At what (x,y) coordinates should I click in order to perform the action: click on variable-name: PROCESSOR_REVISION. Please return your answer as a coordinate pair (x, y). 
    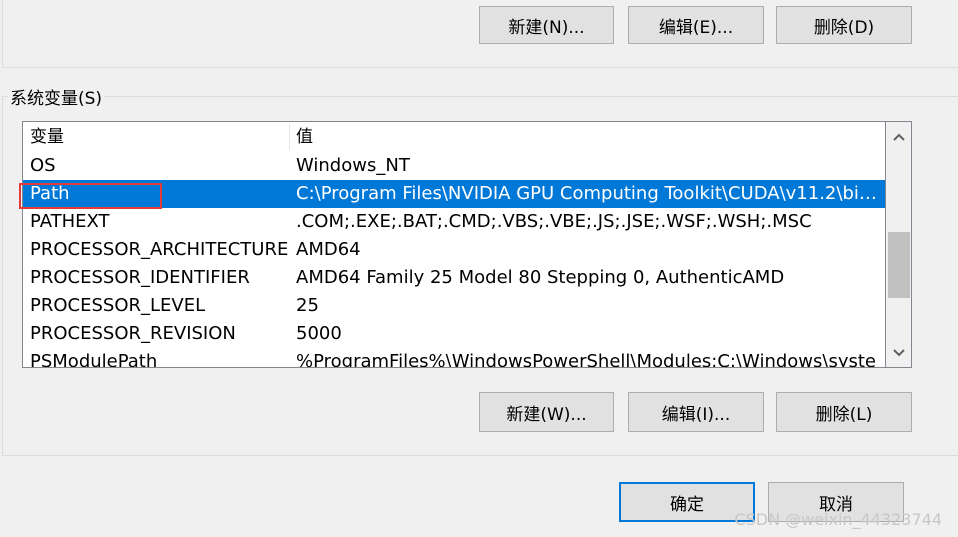
    Looking at the image, I should click on (133, 333).